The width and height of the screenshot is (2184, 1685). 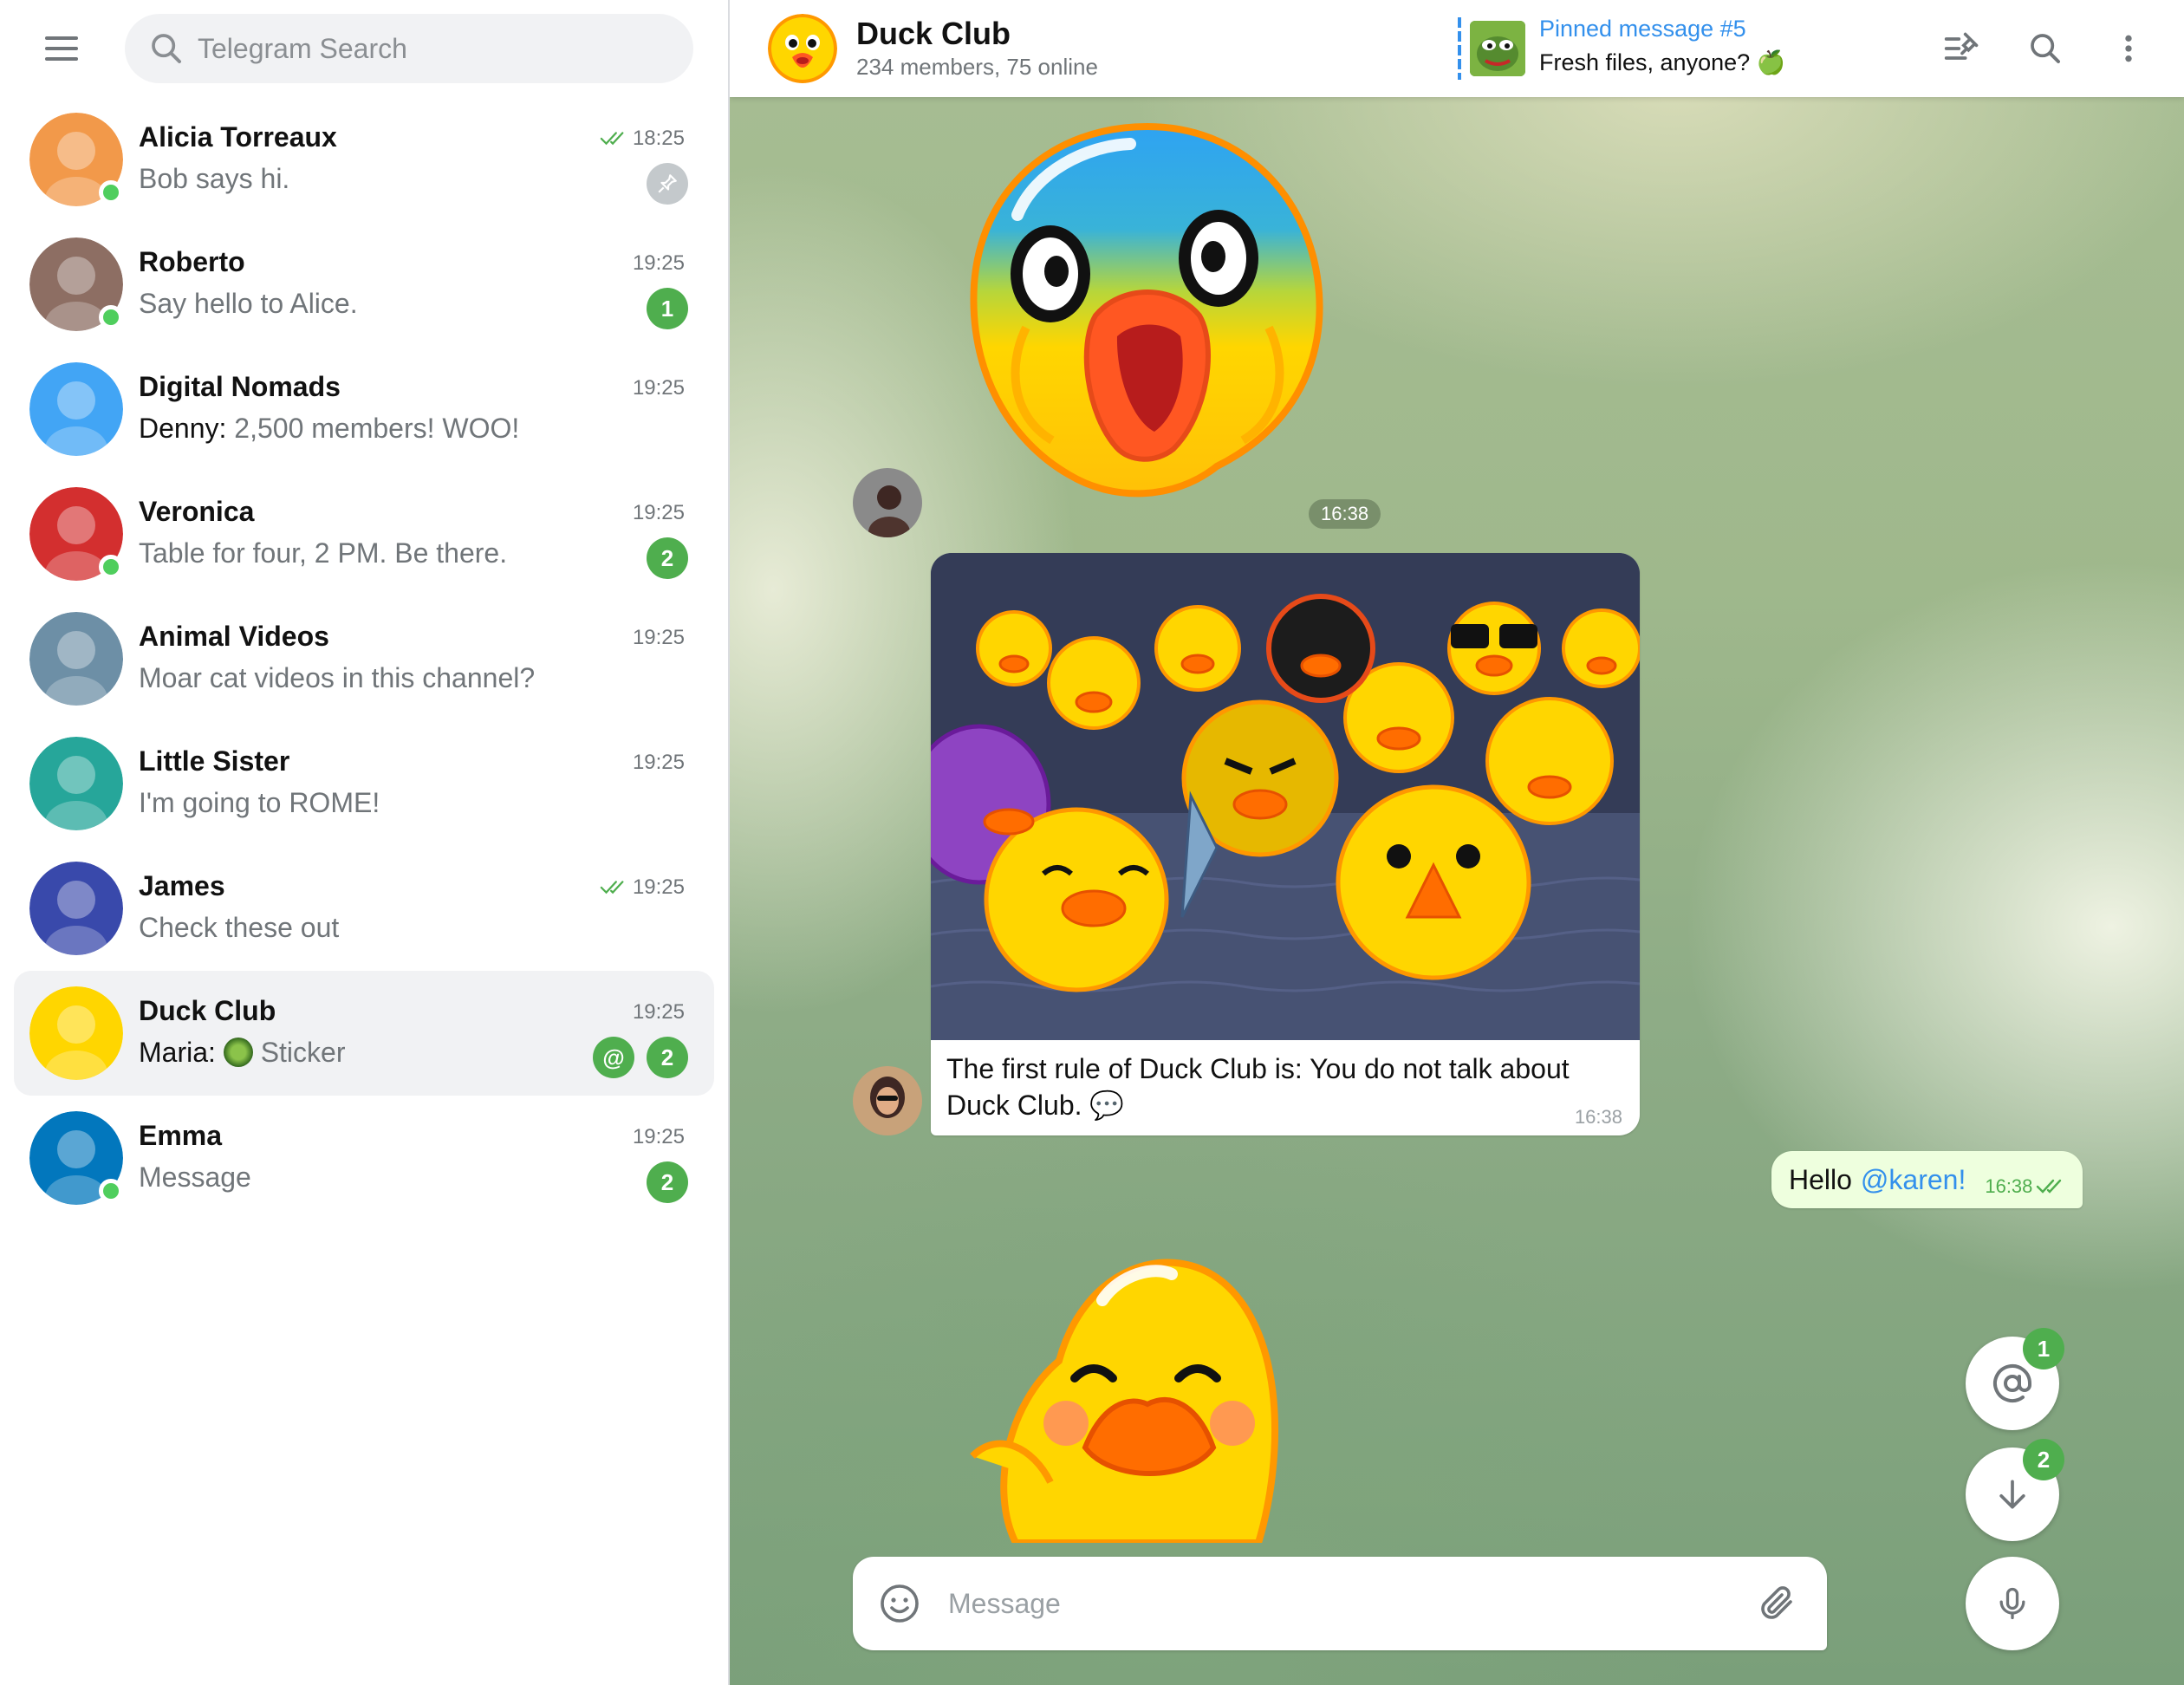 I want to click on mention-link: @karen!, so click(x=1913, y=1180).